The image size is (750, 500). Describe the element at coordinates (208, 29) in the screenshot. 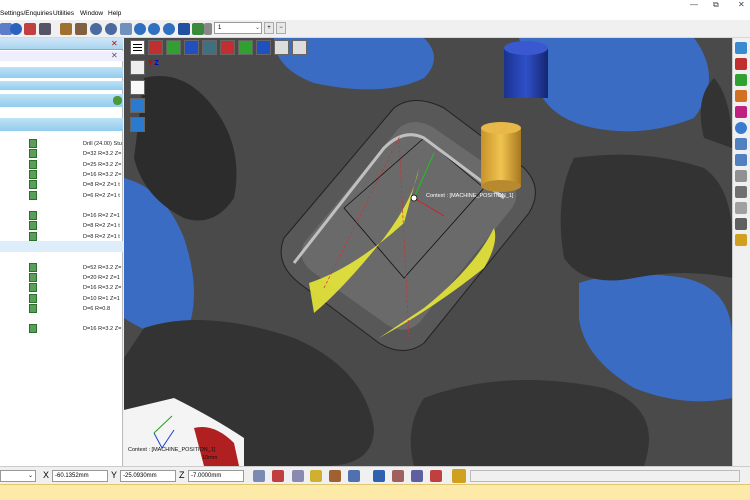

I see `lock-icon` at that location.